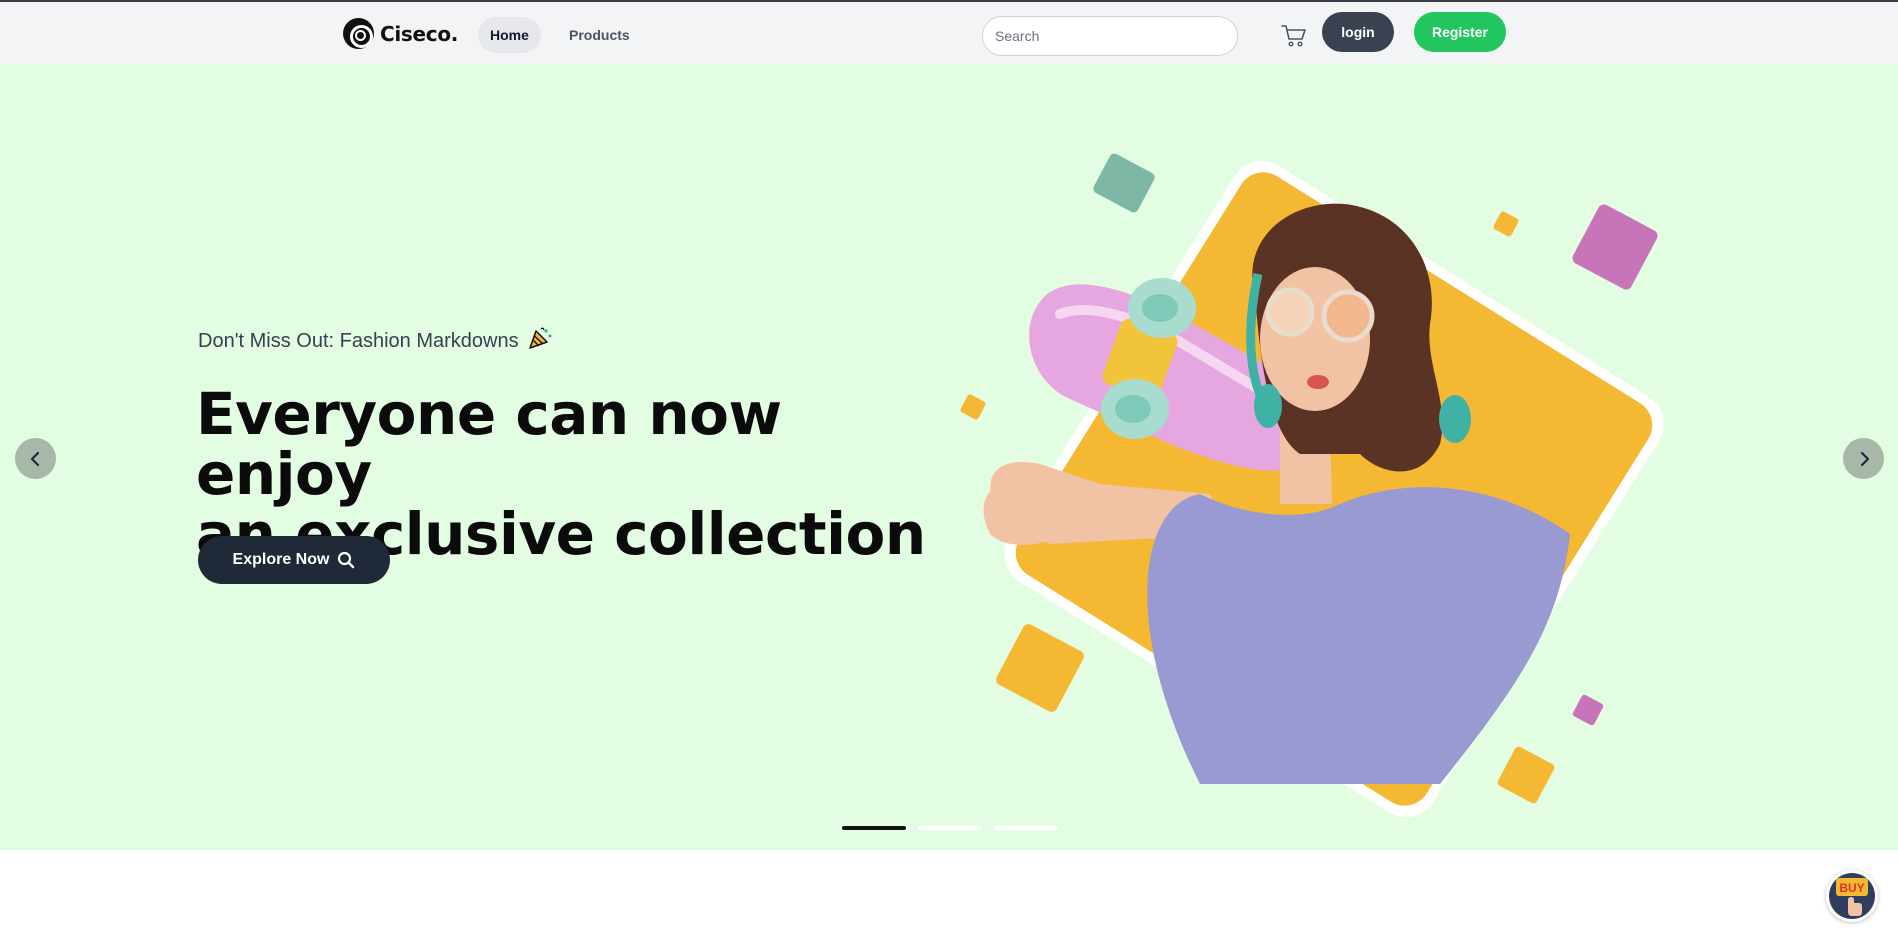 The image size is (1898, 941). Describe the element at coordinates (599, 35) in the screenshot. I see `nav-link-products: Products` at that location.